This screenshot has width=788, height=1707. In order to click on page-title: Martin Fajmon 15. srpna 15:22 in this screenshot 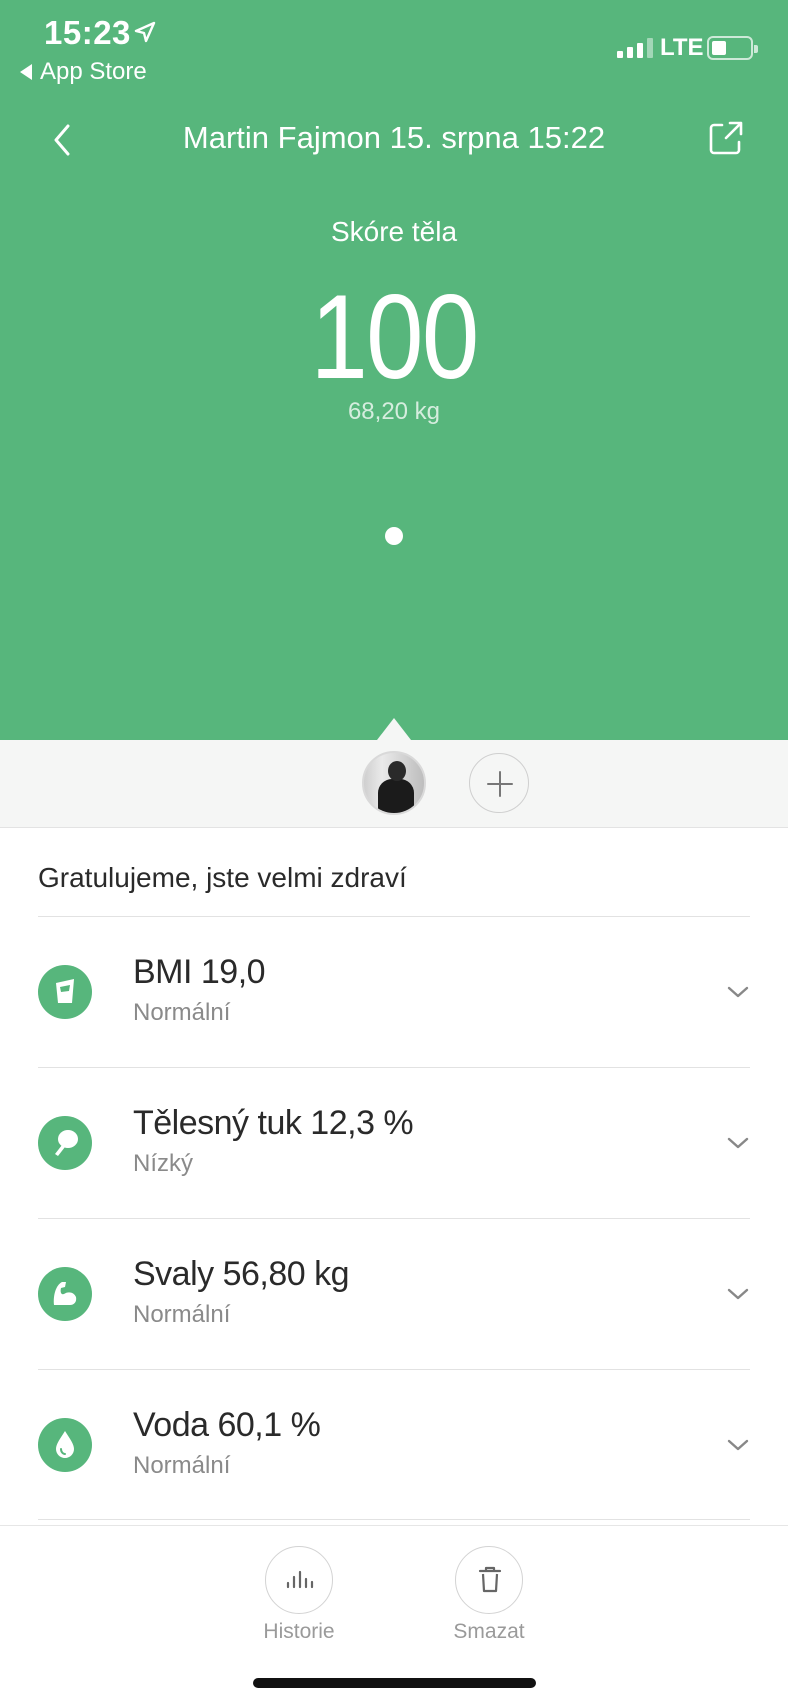, I will do `click(394, 137)`.